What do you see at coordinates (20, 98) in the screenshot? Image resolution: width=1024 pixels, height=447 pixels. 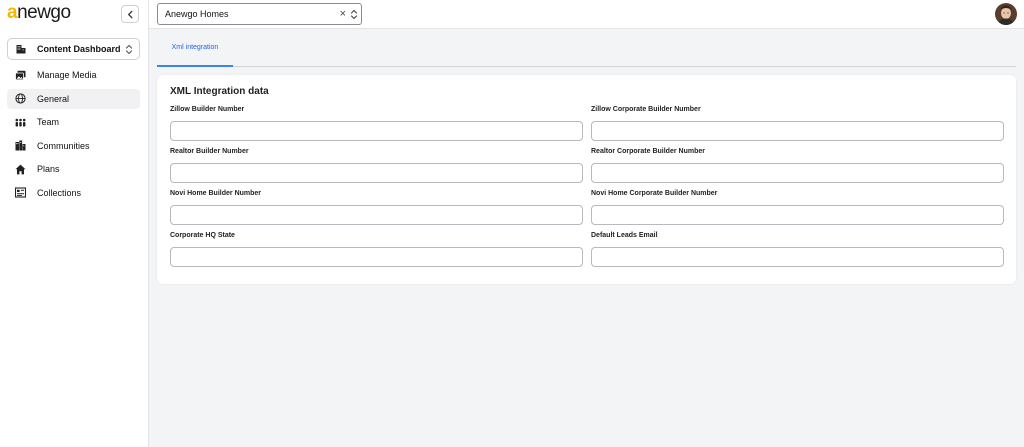 I see `globe-icon` at bounding box center [20, 98].